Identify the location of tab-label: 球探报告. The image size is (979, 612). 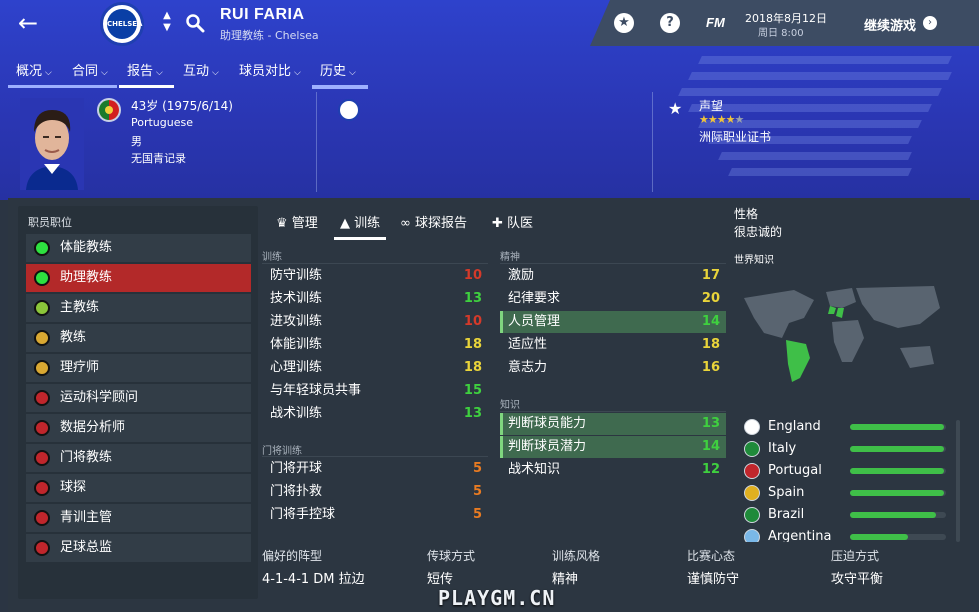
(440, 223).